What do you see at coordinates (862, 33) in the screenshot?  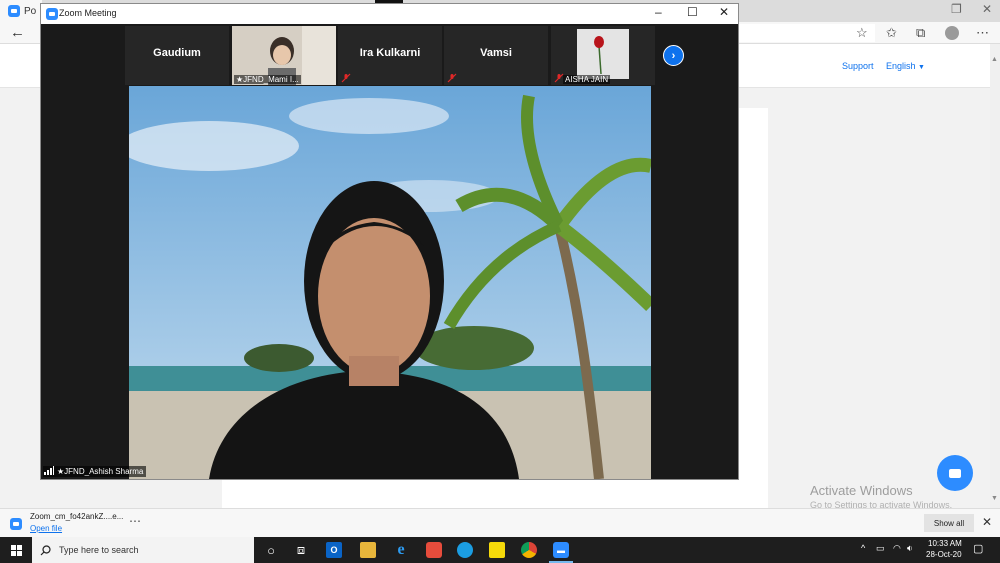 I see `favorite-star-icon: ☆` at bounding box center [862, 33].